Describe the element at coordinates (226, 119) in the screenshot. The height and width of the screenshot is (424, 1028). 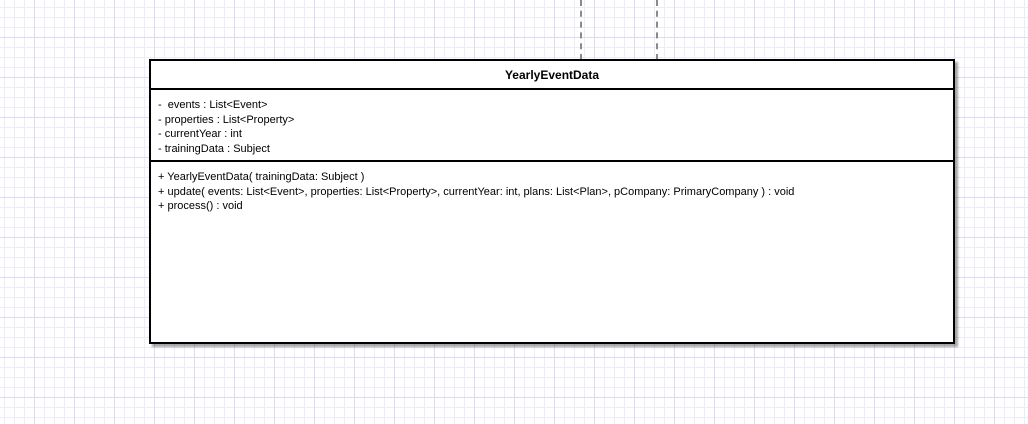
I see `attribute-item: - properties : List<Property>` at that location.